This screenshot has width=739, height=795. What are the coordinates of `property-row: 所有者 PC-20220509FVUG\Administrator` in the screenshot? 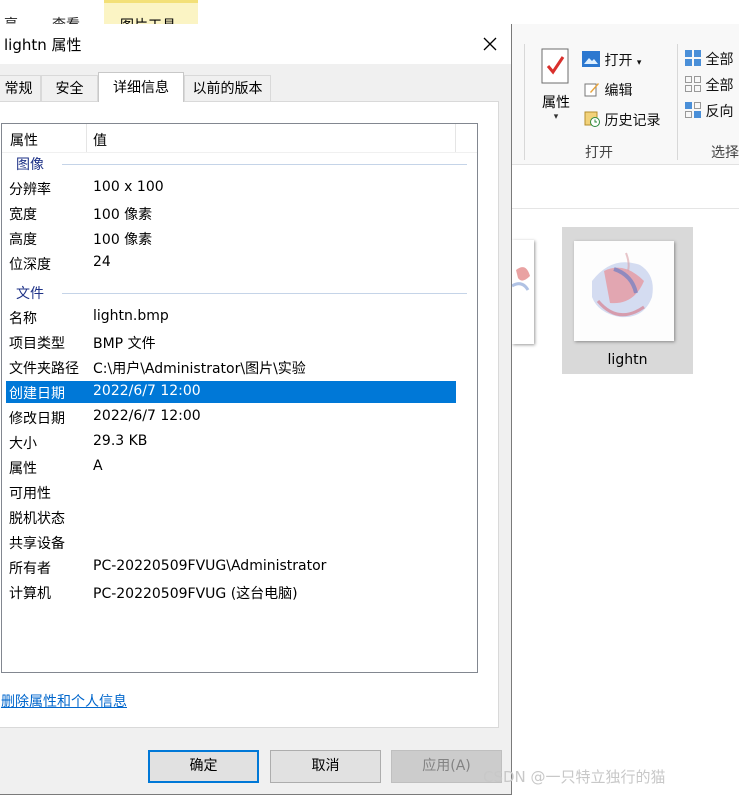 It's located at (231, 567).